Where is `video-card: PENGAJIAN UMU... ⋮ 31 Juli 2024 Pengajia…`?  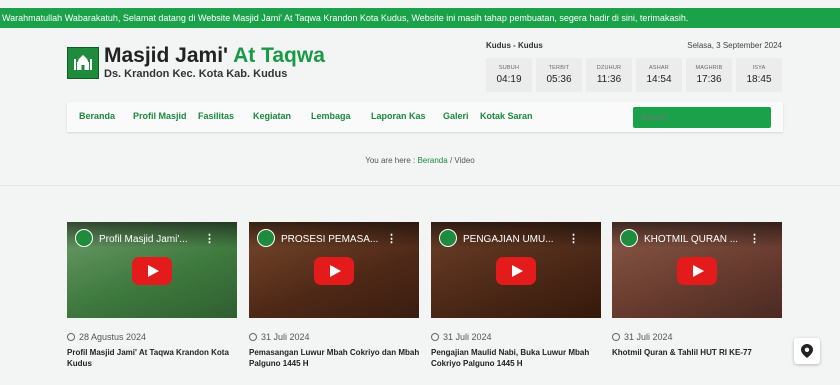 video-card: PENGAJIAN UMU... ⋮ 31 Juli 2024 Pengajia… is located at coordinates (516, 295).